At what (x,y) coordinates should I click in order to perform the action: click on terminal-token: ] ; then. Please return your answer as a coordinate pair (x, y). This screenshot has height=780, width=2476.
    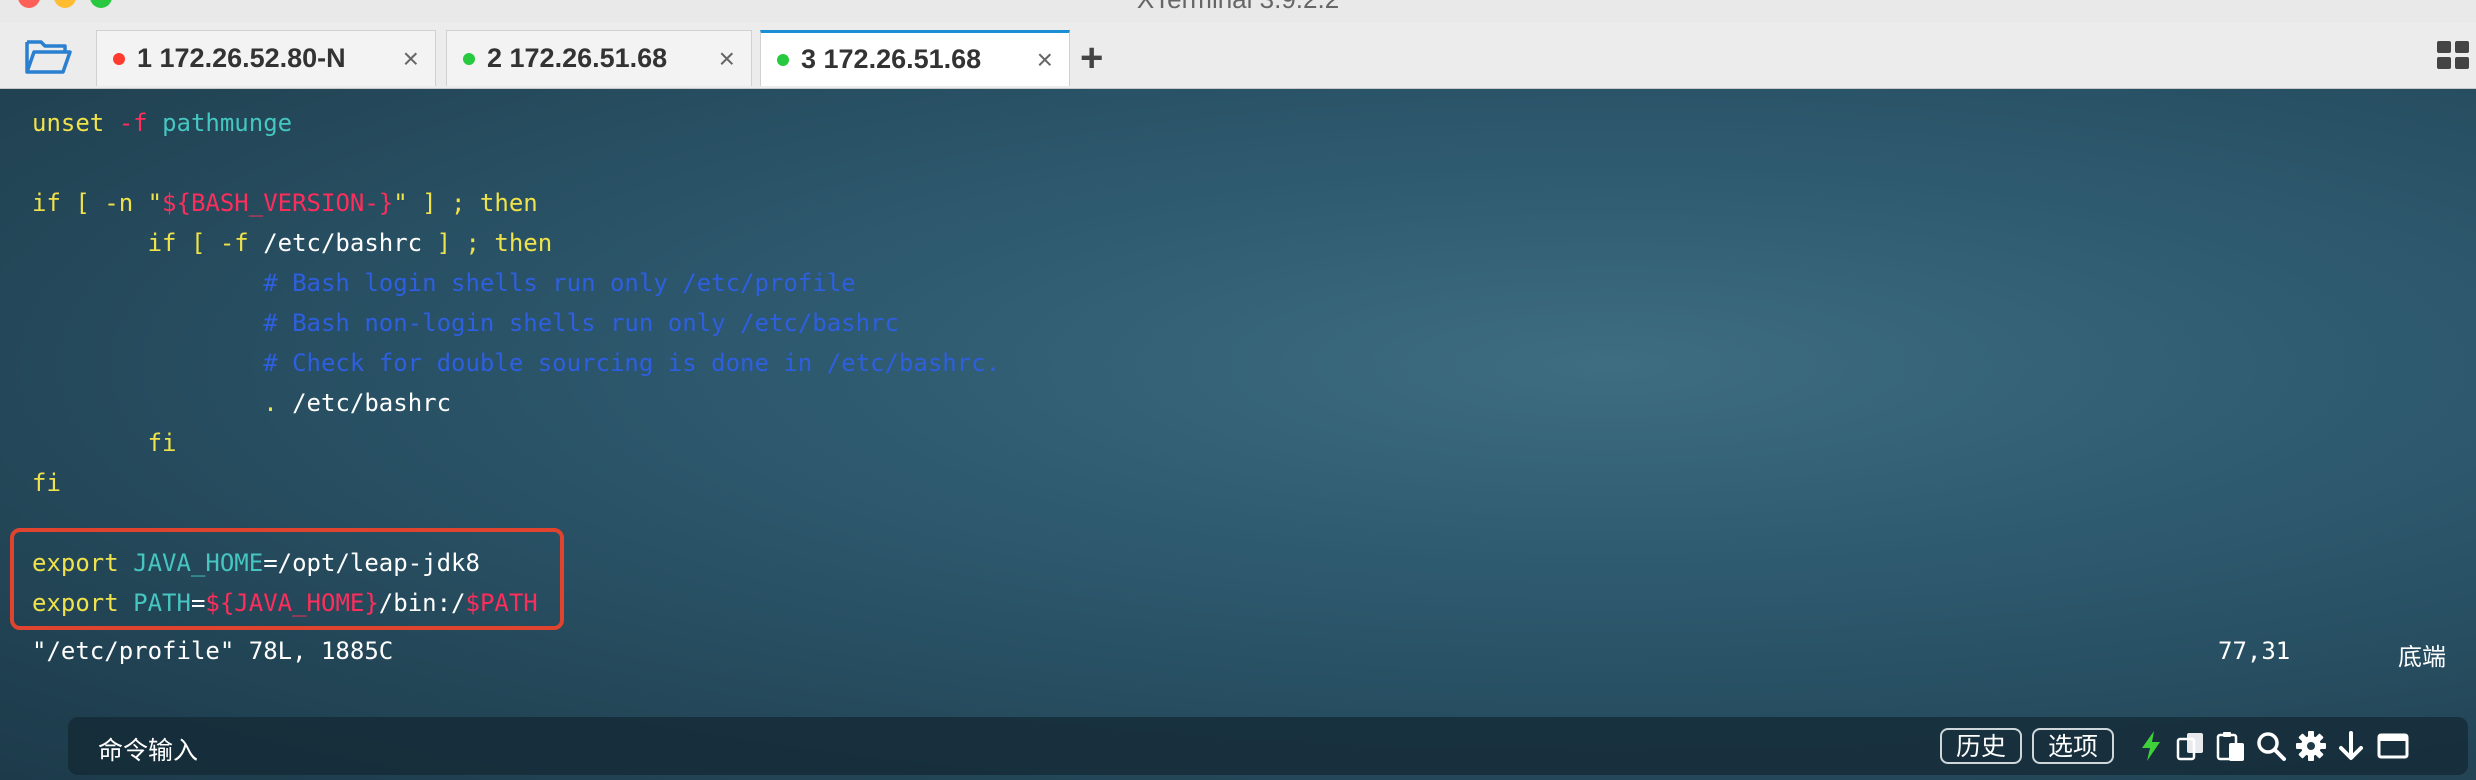
    Looking at the image, I should click on (487, 243).